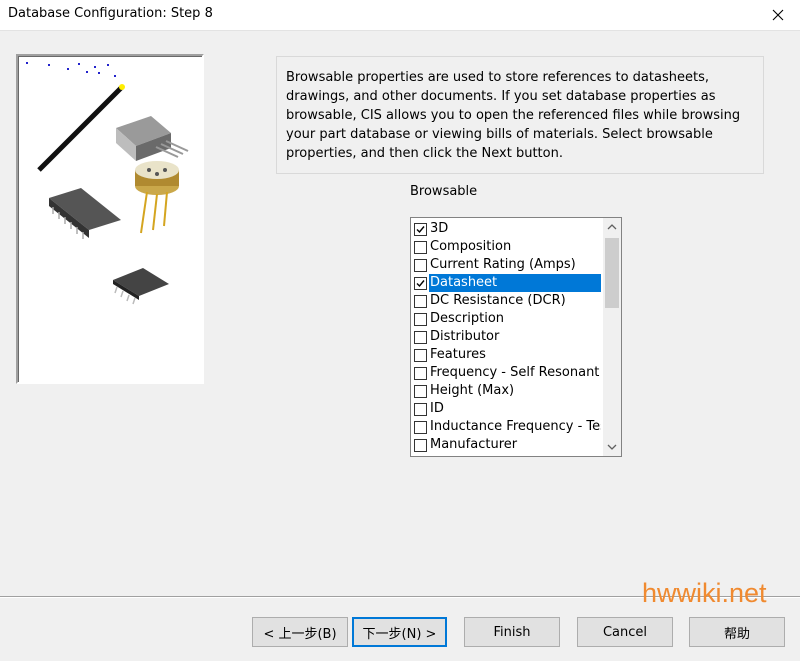  What do you see at coordinates (399, 632) in the screenshot?
I see `next-button: 下一步(N) >` at bounding box center [399, 632].